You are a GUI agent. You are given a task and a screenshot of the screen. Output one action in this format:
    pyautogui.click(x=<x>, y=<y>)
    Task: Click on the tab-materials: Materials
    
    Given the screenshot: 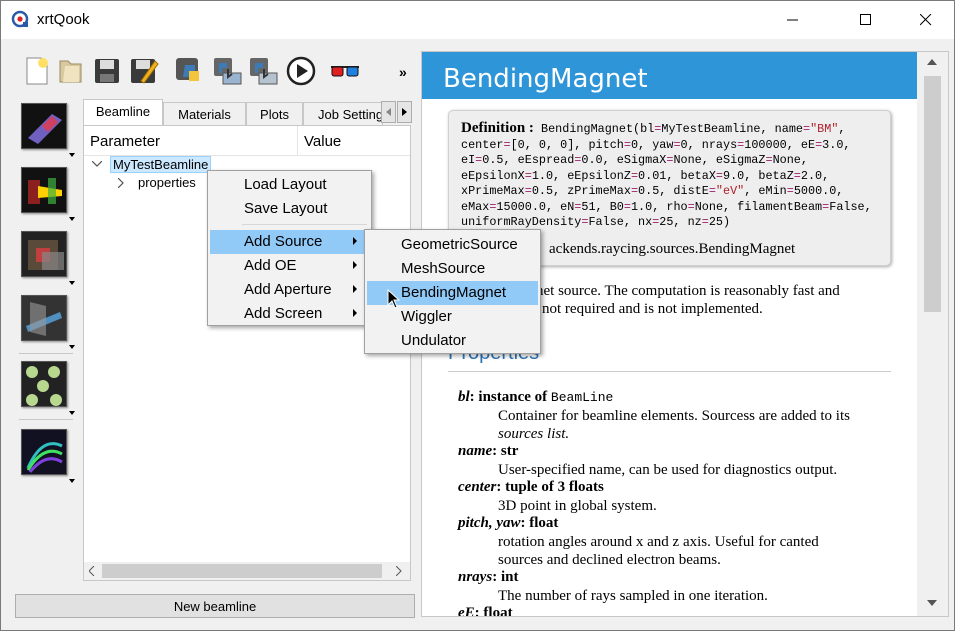 What is the action you would take?
    pyautogui.click(x=204, y=113)
    